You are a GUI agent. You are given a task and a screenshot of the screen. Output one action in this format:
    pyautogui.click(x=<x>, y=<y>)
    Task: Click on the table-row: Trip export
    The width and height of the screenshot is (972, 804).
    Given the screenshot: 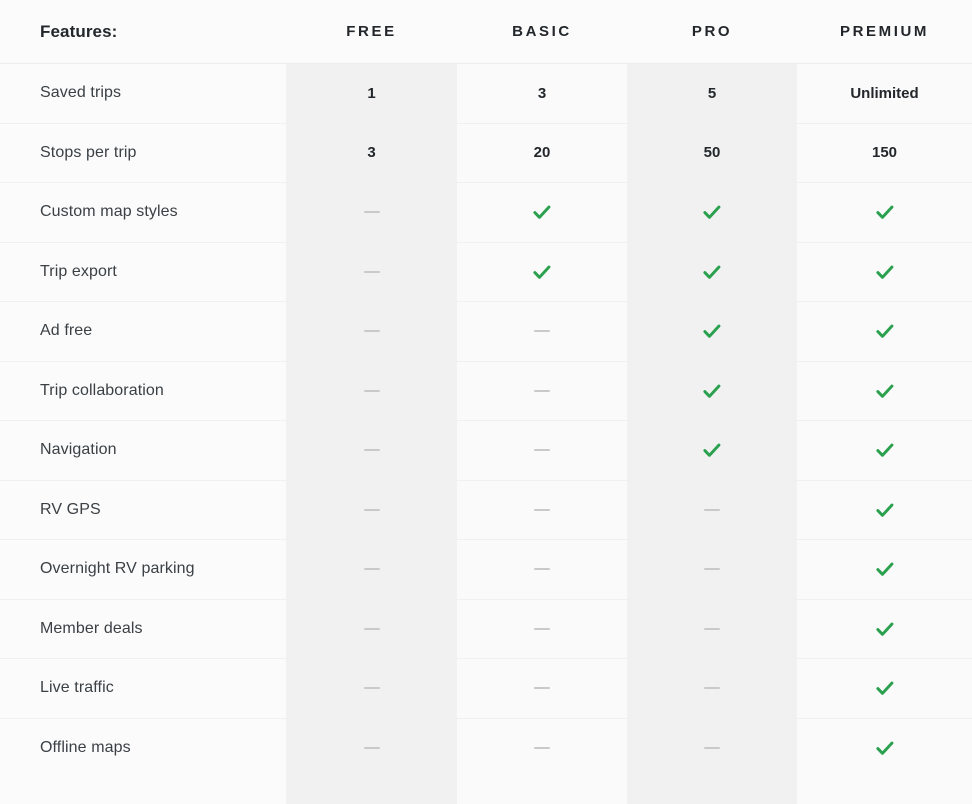 What is the action you would take?
    pyautogui.click(x=486, y=272)
    